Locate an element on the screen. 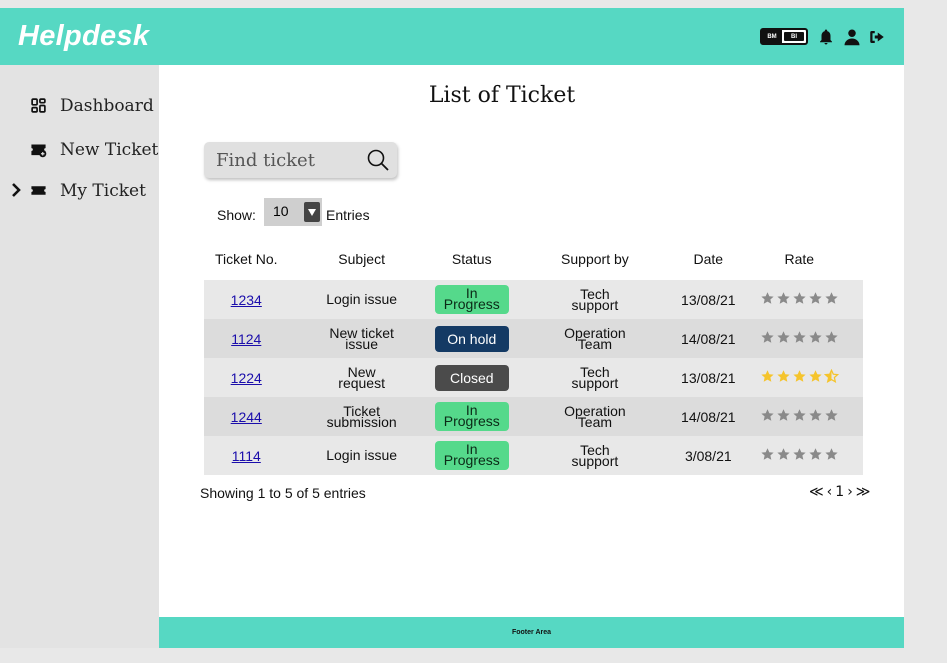  date-cell: 14/08/21 is located at coordinates (708, 416).